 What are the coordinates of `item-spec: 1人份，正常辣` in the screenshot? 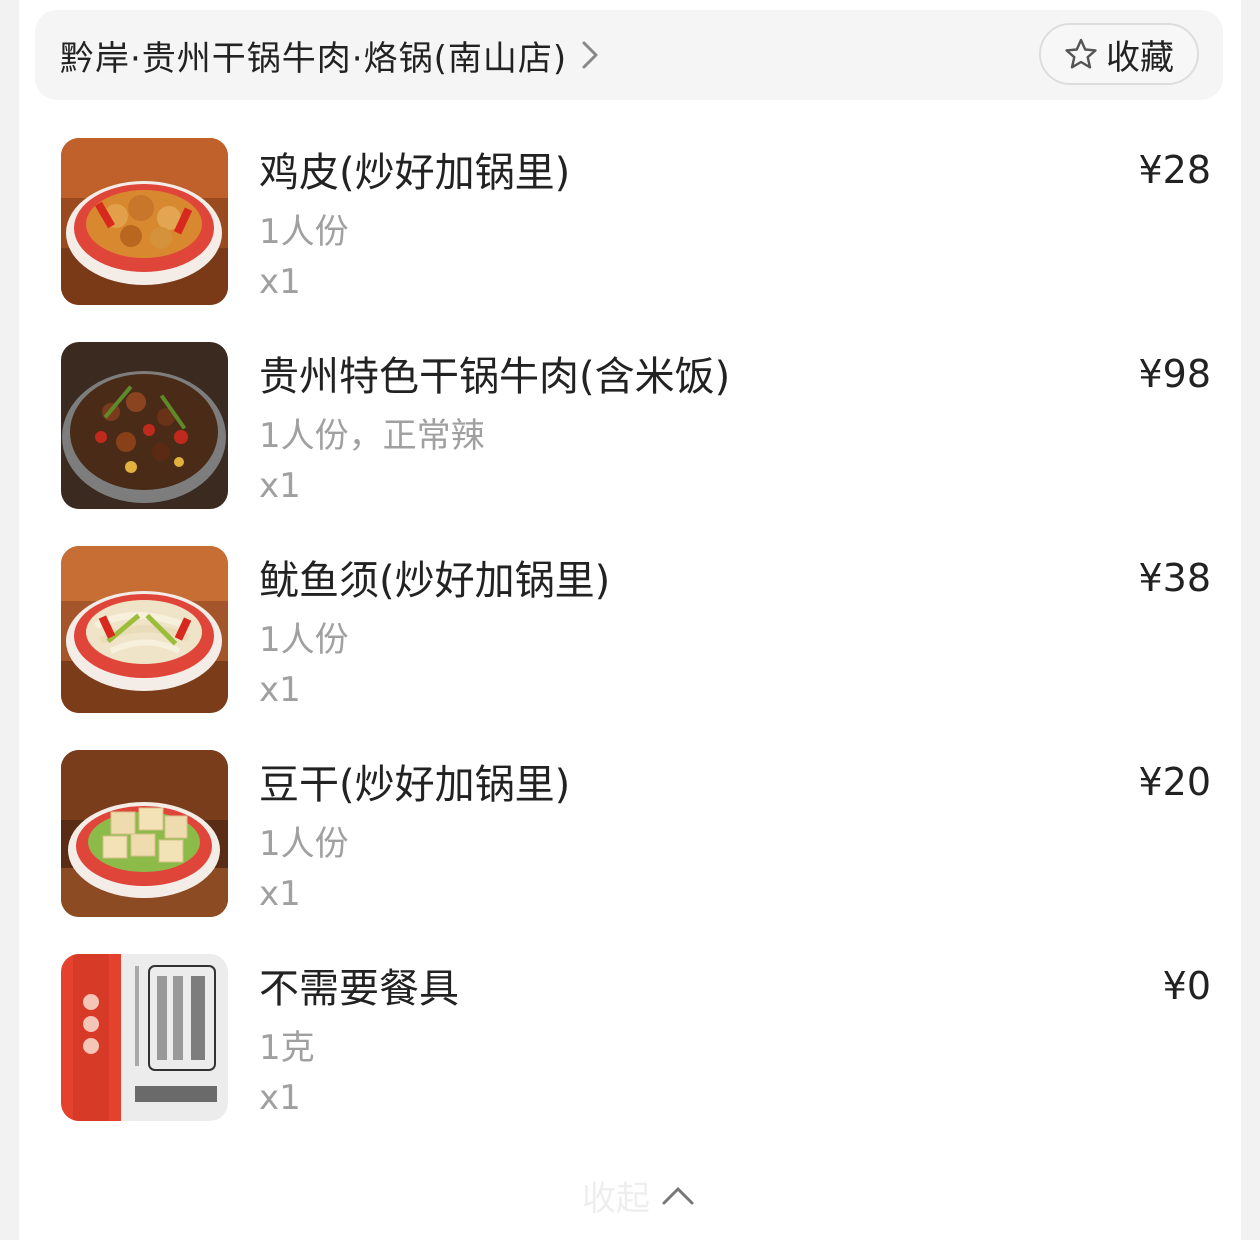 It's located at (372, 436).